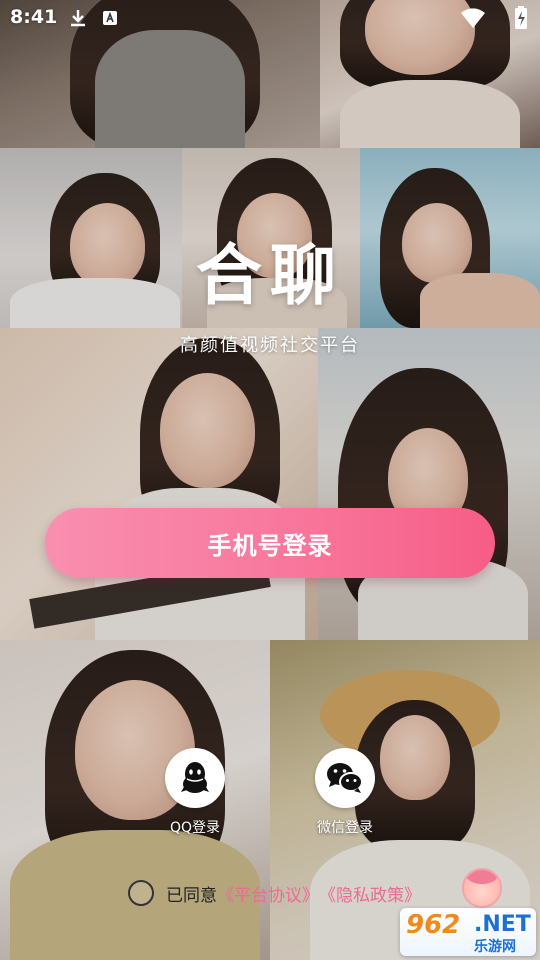  Describe the element at coordinates (110, 20) in the screenshot. I see `accessibility-icon` at that location.